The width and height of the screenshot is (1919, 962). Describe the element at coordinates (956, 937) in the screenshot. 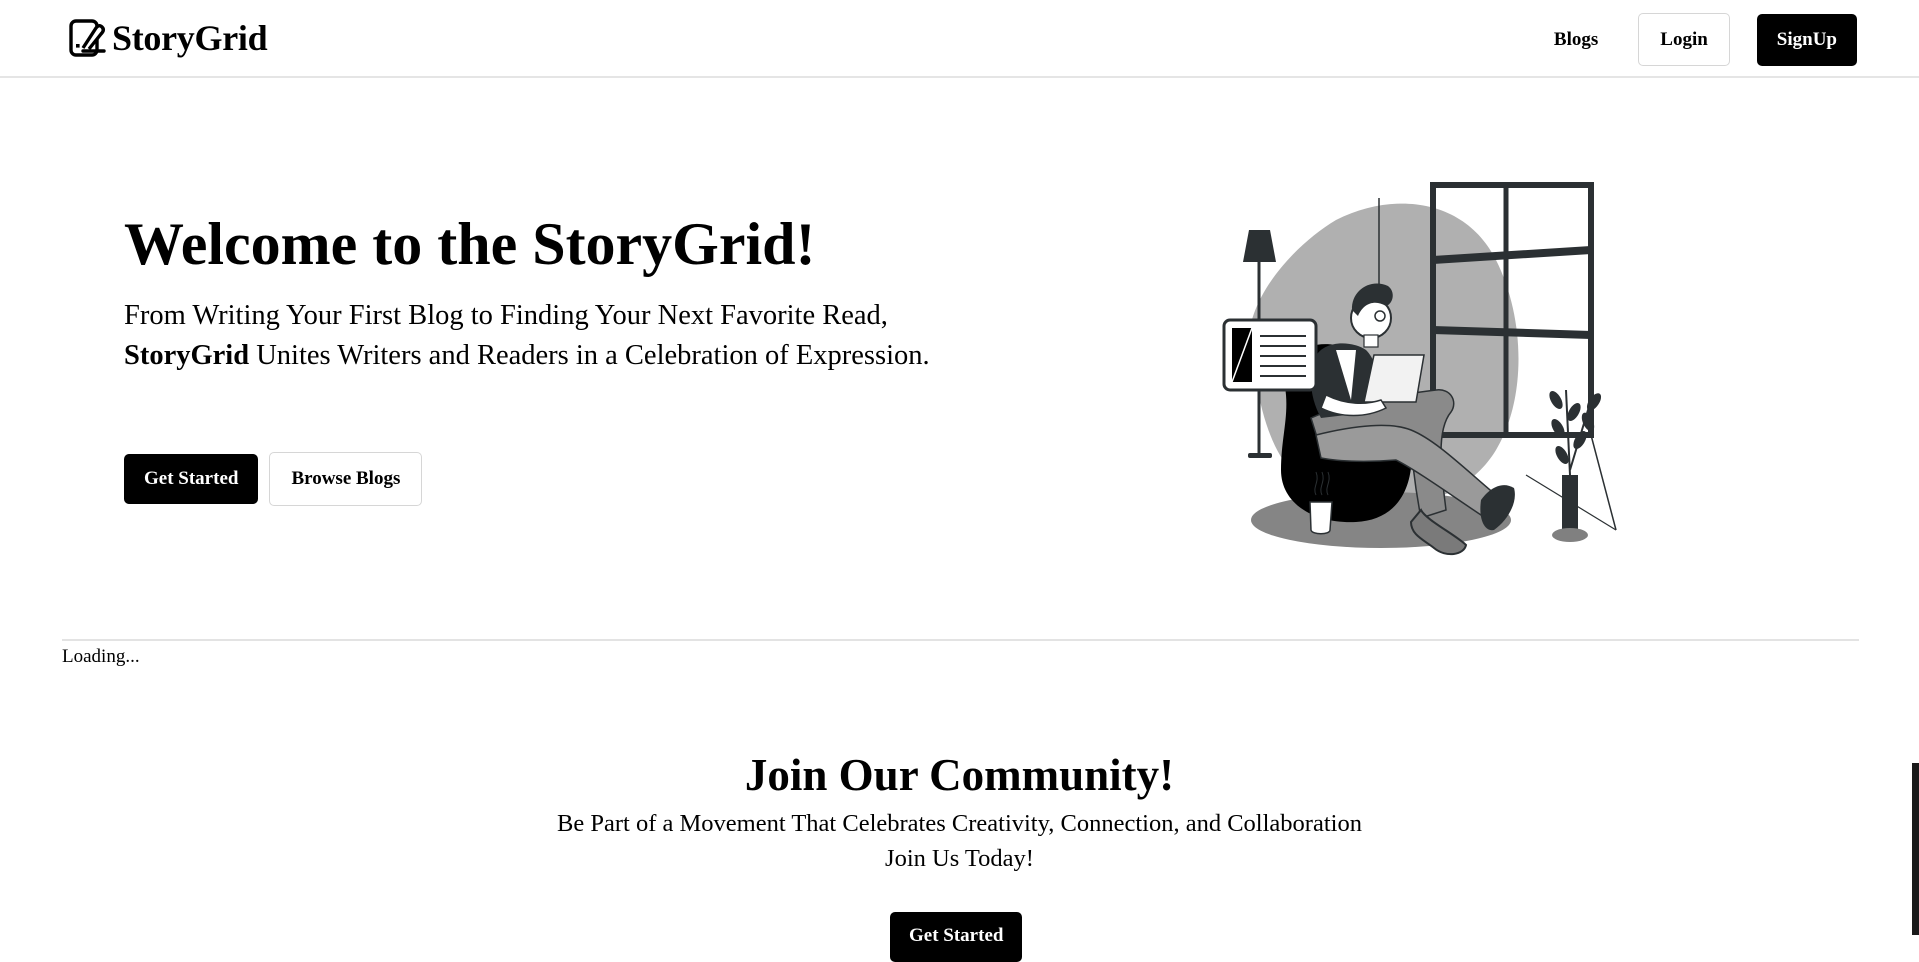

I see `community-get-started-button: Get Started` at that location.